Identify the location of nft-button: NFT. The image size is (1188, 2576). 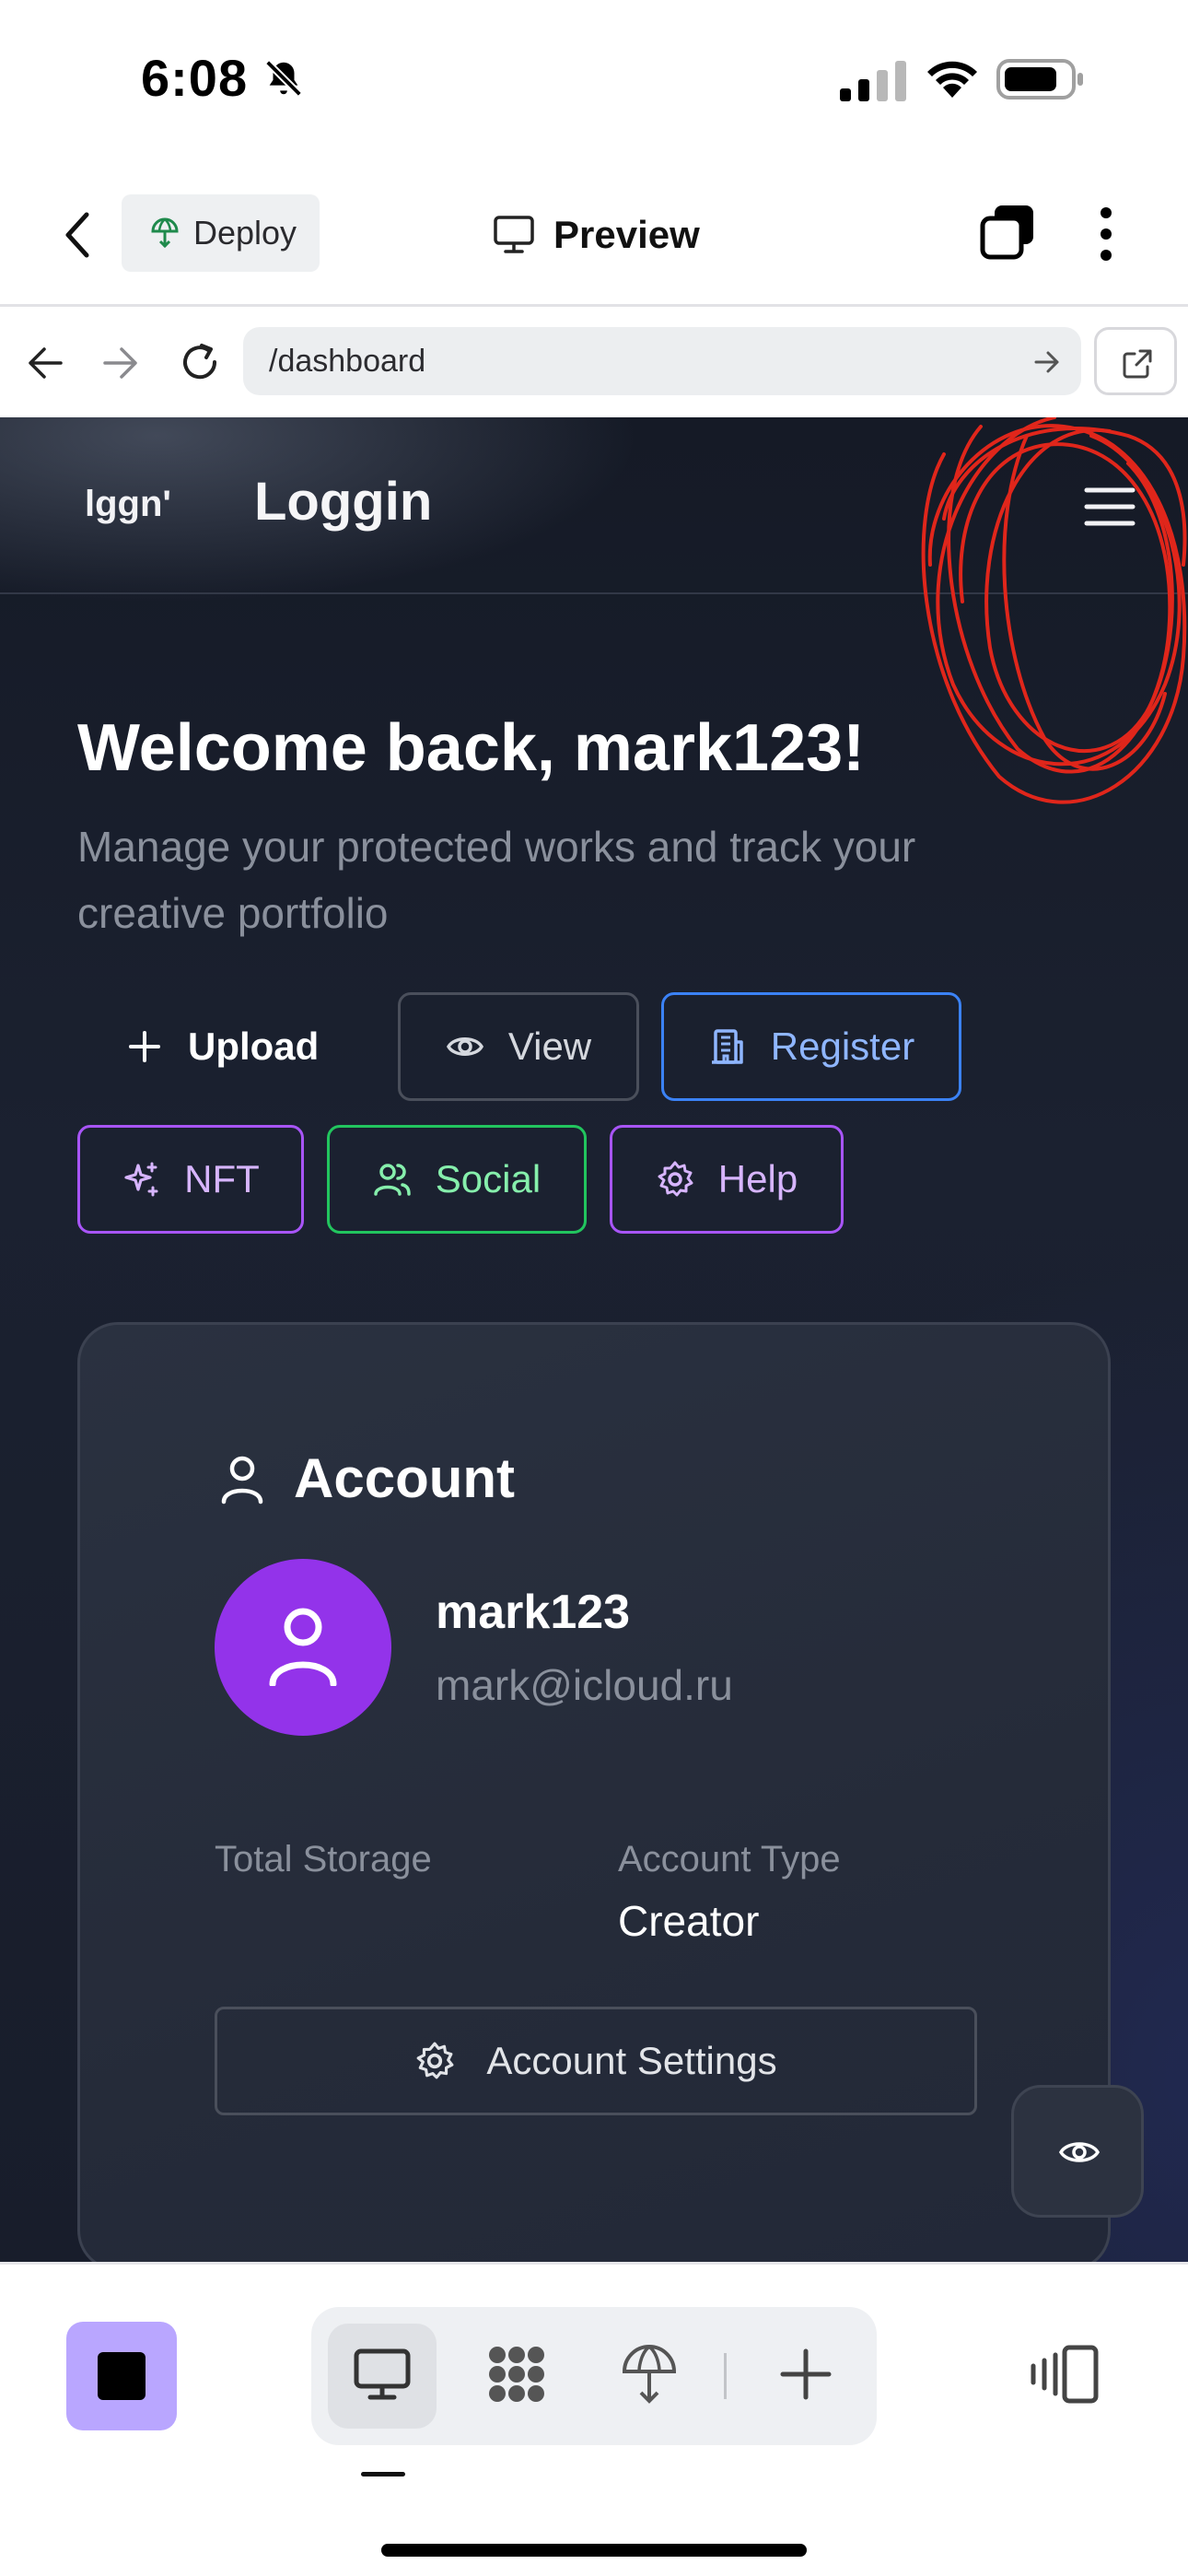
(190, 1179).